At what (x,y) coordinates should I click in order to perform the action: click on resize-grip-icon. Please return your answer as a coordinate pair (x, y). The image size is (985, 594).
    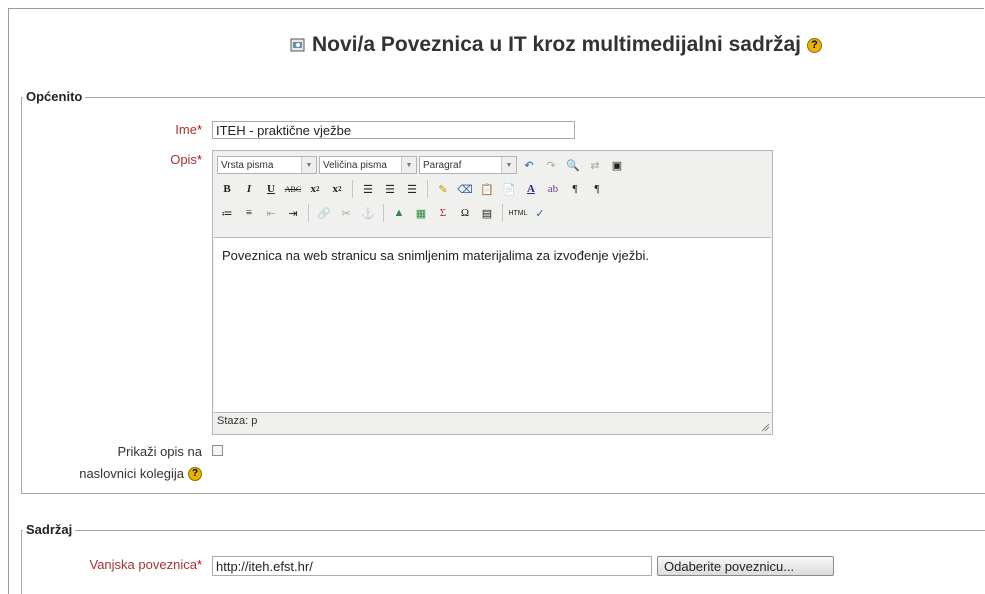
    Looking at the image, I should click on (765, 427).